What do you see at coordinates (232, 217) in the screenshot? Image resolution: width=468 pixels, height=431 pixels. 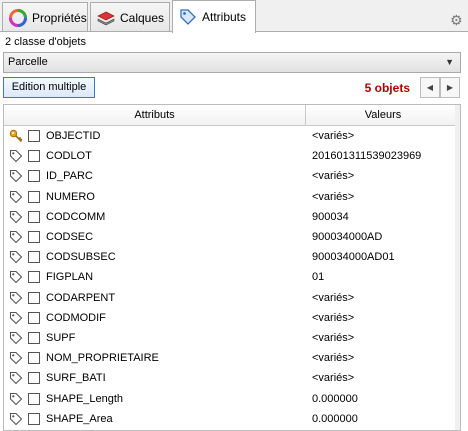 I see `table-row: CODCOMM 900034` at bounding box center [232, 217].